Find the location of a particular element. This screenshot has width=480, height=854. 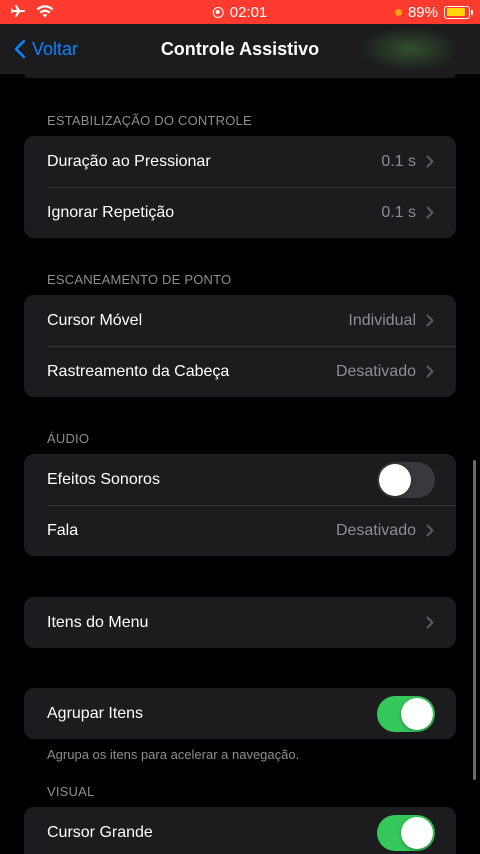

cursor-grande-toggle is located at coordinates (406, 832).